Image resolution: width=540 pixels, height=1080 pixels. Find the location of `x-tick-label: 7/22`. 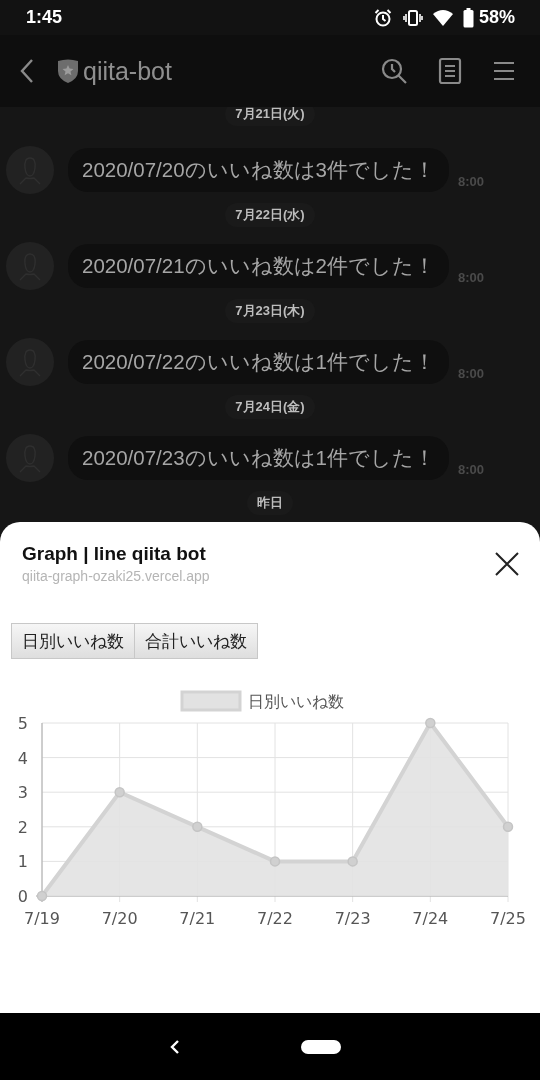

x-tick-label: 7/22 is located at coordinates (275, 918).